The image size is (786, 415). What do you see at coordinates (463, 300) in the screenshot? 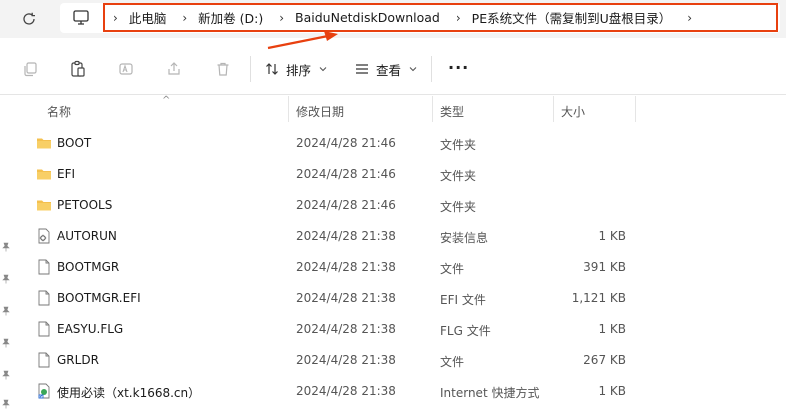
I see `file-type: EFI 文件` at bounding box center [463, 300].